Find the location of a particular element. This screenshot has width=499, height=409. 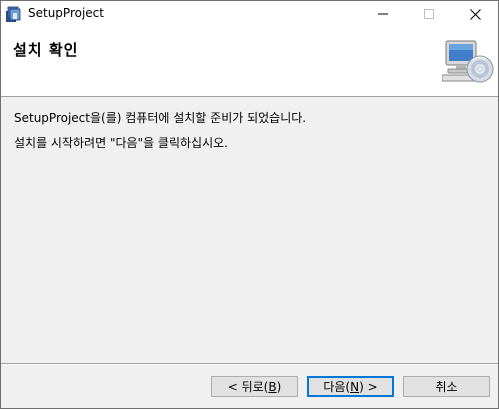

close-button is located at coordinates (475, 14).